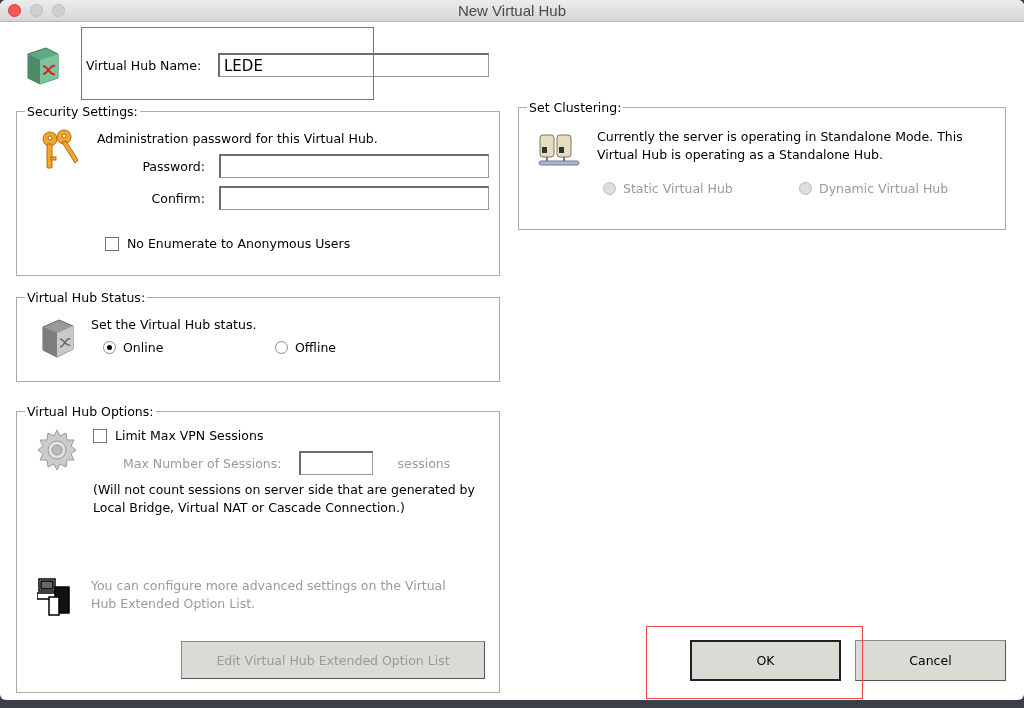  What do you see at coordinates (884, 188) in the screenshot?
I see `radio-label: Dynamic Virtual Hub` at bounding box center [884, 188].